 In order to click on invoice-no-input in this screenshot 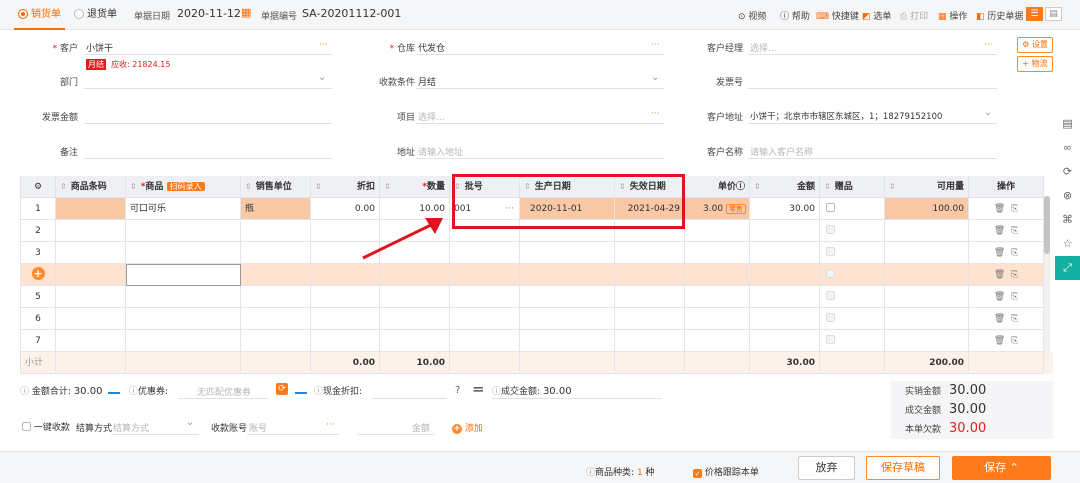, I will do `click(872, 88)`.